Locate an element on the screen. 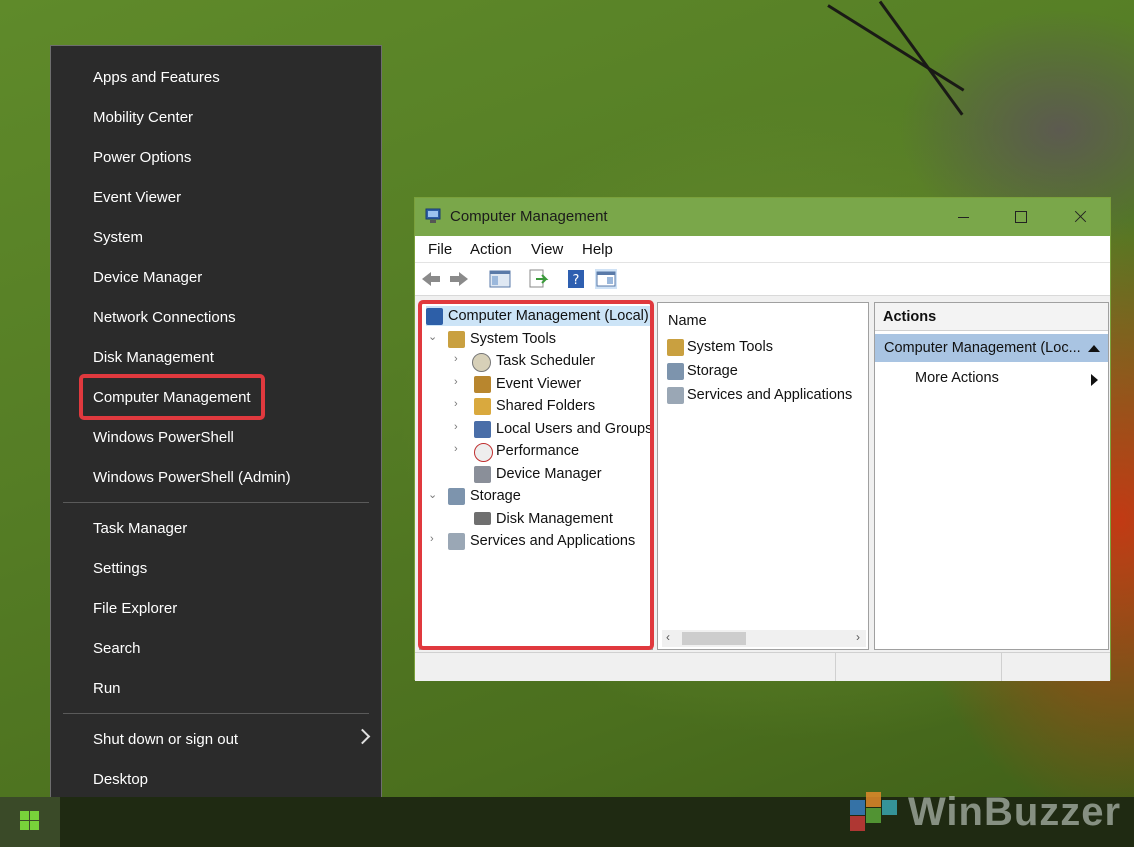 This screenshot has width=1134, height=847. menu-item-system: System is located at coordinates (118, 238).